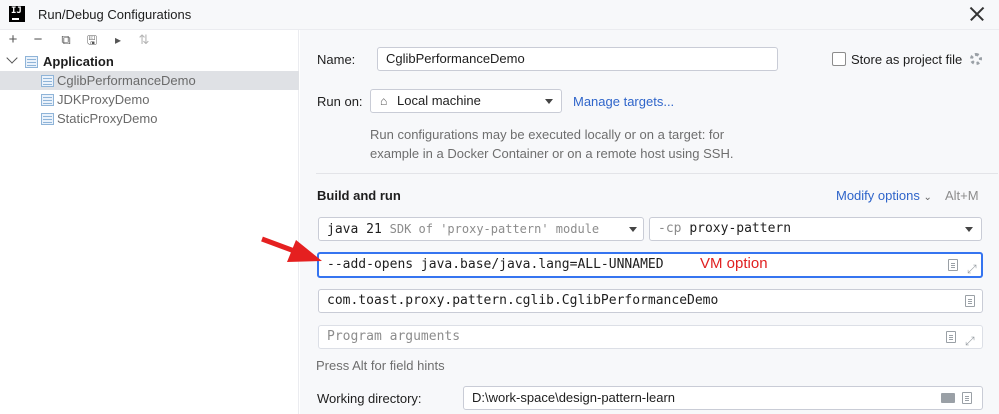  What do you see at coordinates (118, 40) in the screenshot?
I see `move-to-folder-button: ▸` at bounding box center [118, 40].